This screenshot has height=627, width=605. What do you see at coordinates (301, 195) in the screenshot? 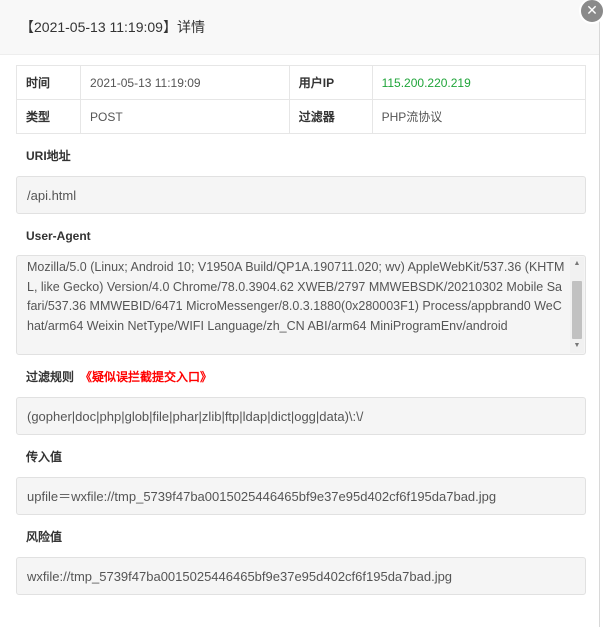
I see `uri-field: /api.html` at bounding box center [301, 195].